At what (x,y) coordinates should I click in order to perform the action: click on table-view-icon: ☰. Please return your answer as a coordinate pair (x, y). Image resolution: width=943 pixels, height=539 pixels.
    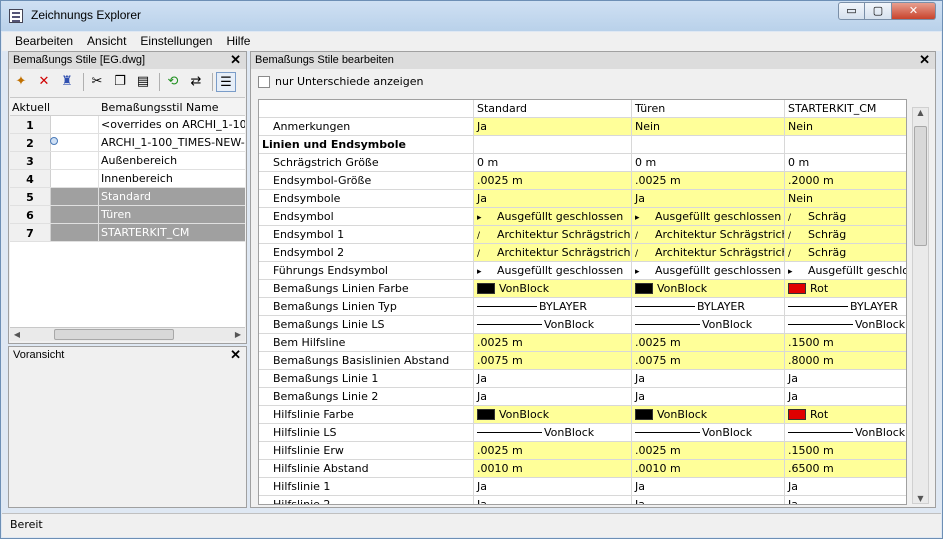
    Looking at the image, I should click on (226, 82).